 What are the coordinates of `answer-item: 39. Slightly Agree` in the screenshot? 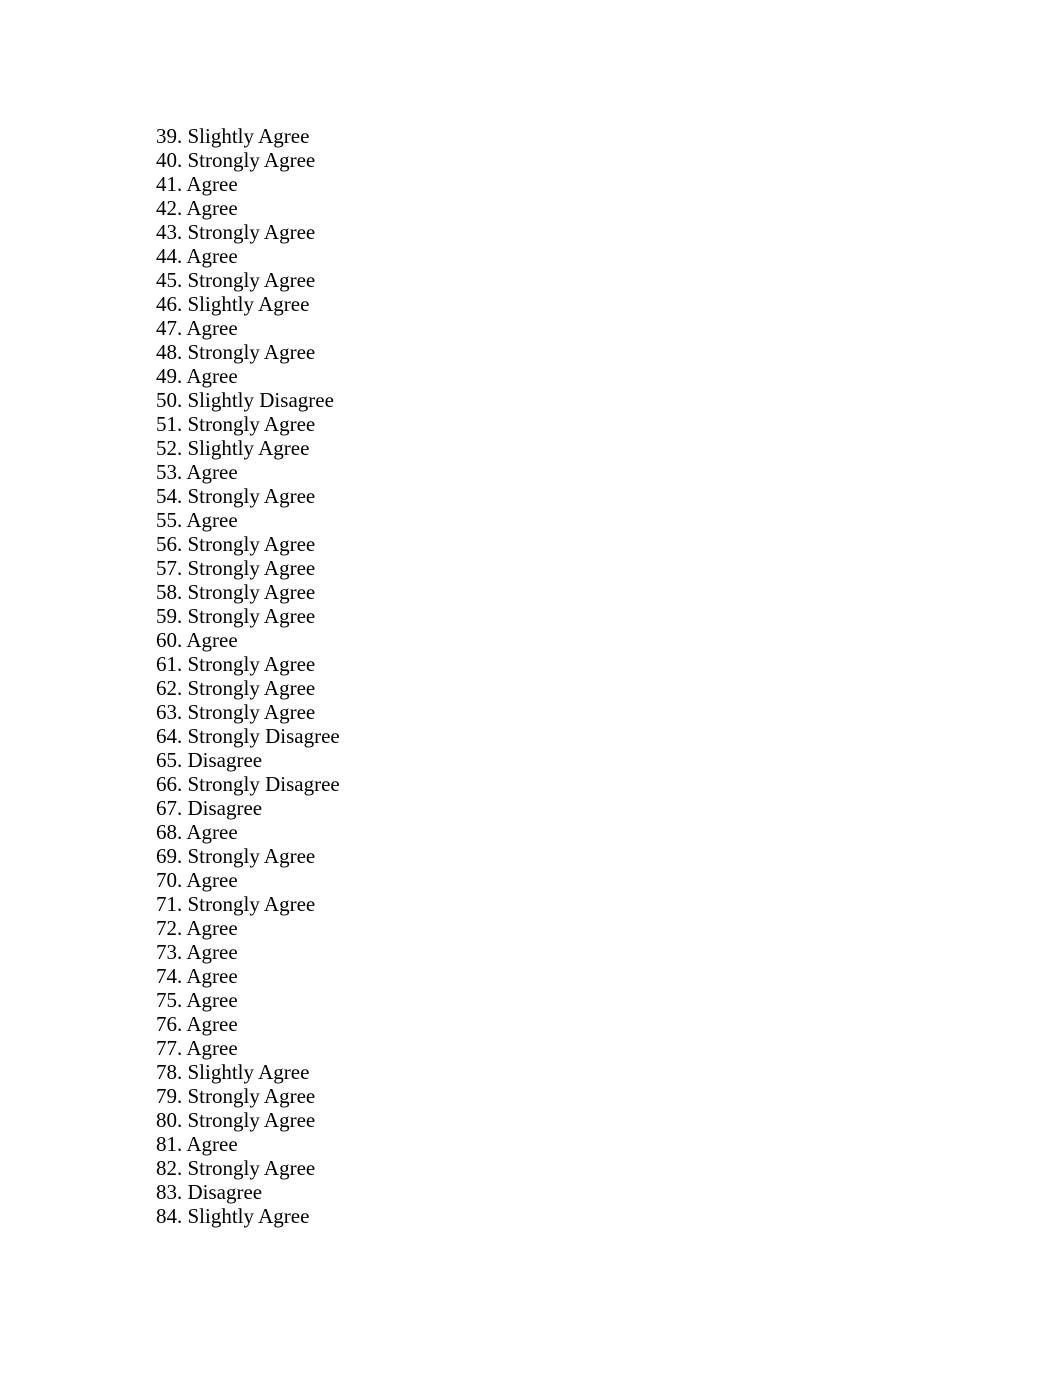 It's located at (248, 136).